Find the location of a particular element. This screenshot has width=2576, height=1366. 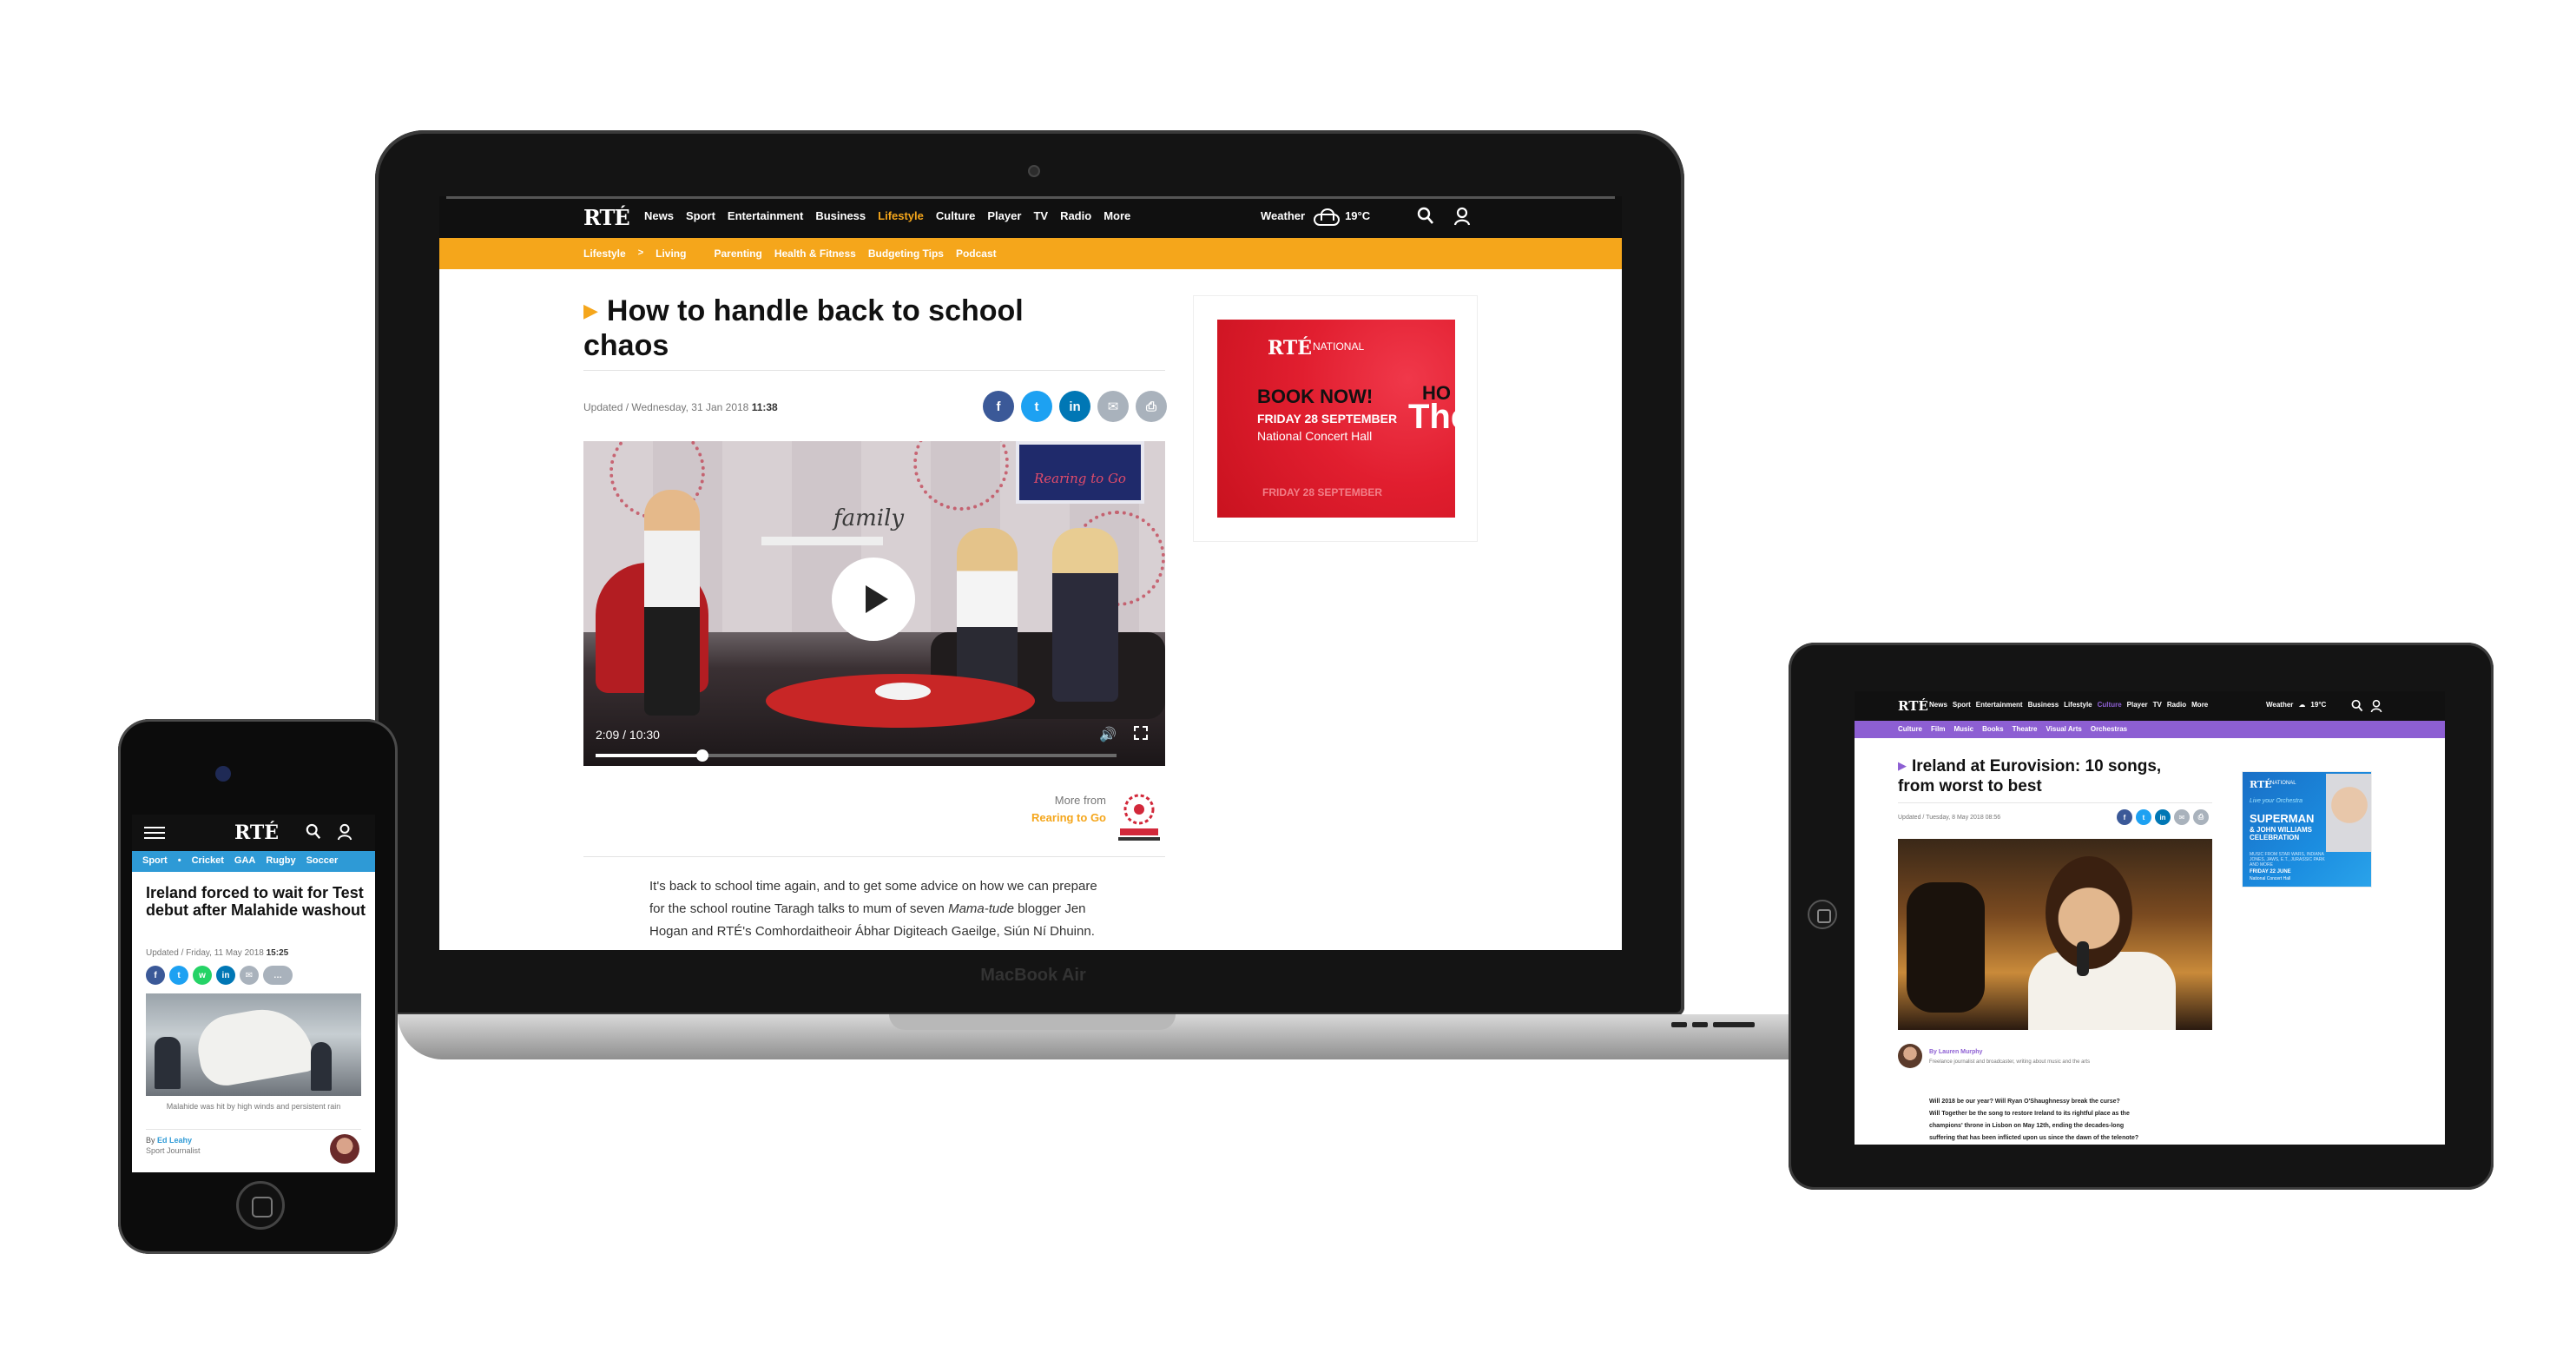

article-updated: Updated / Tuesday, 8 May 2018 08:56 is located at coordinates (1949, 818).